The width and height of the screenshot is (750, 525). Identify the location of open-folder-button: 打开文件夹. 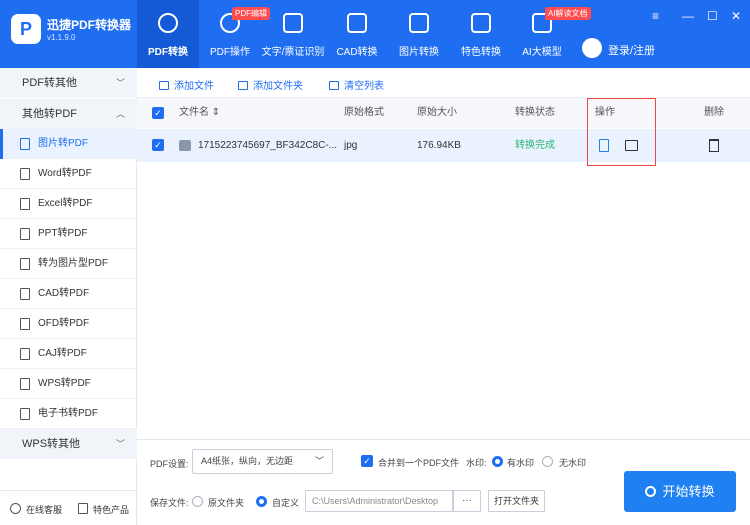
(516, 501).